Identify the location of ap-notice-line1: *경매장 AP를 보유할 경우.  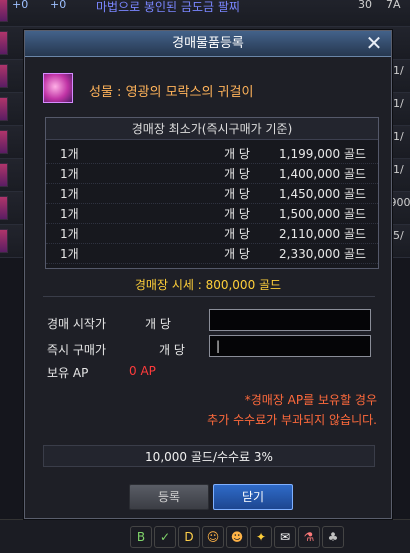
(310, 400).